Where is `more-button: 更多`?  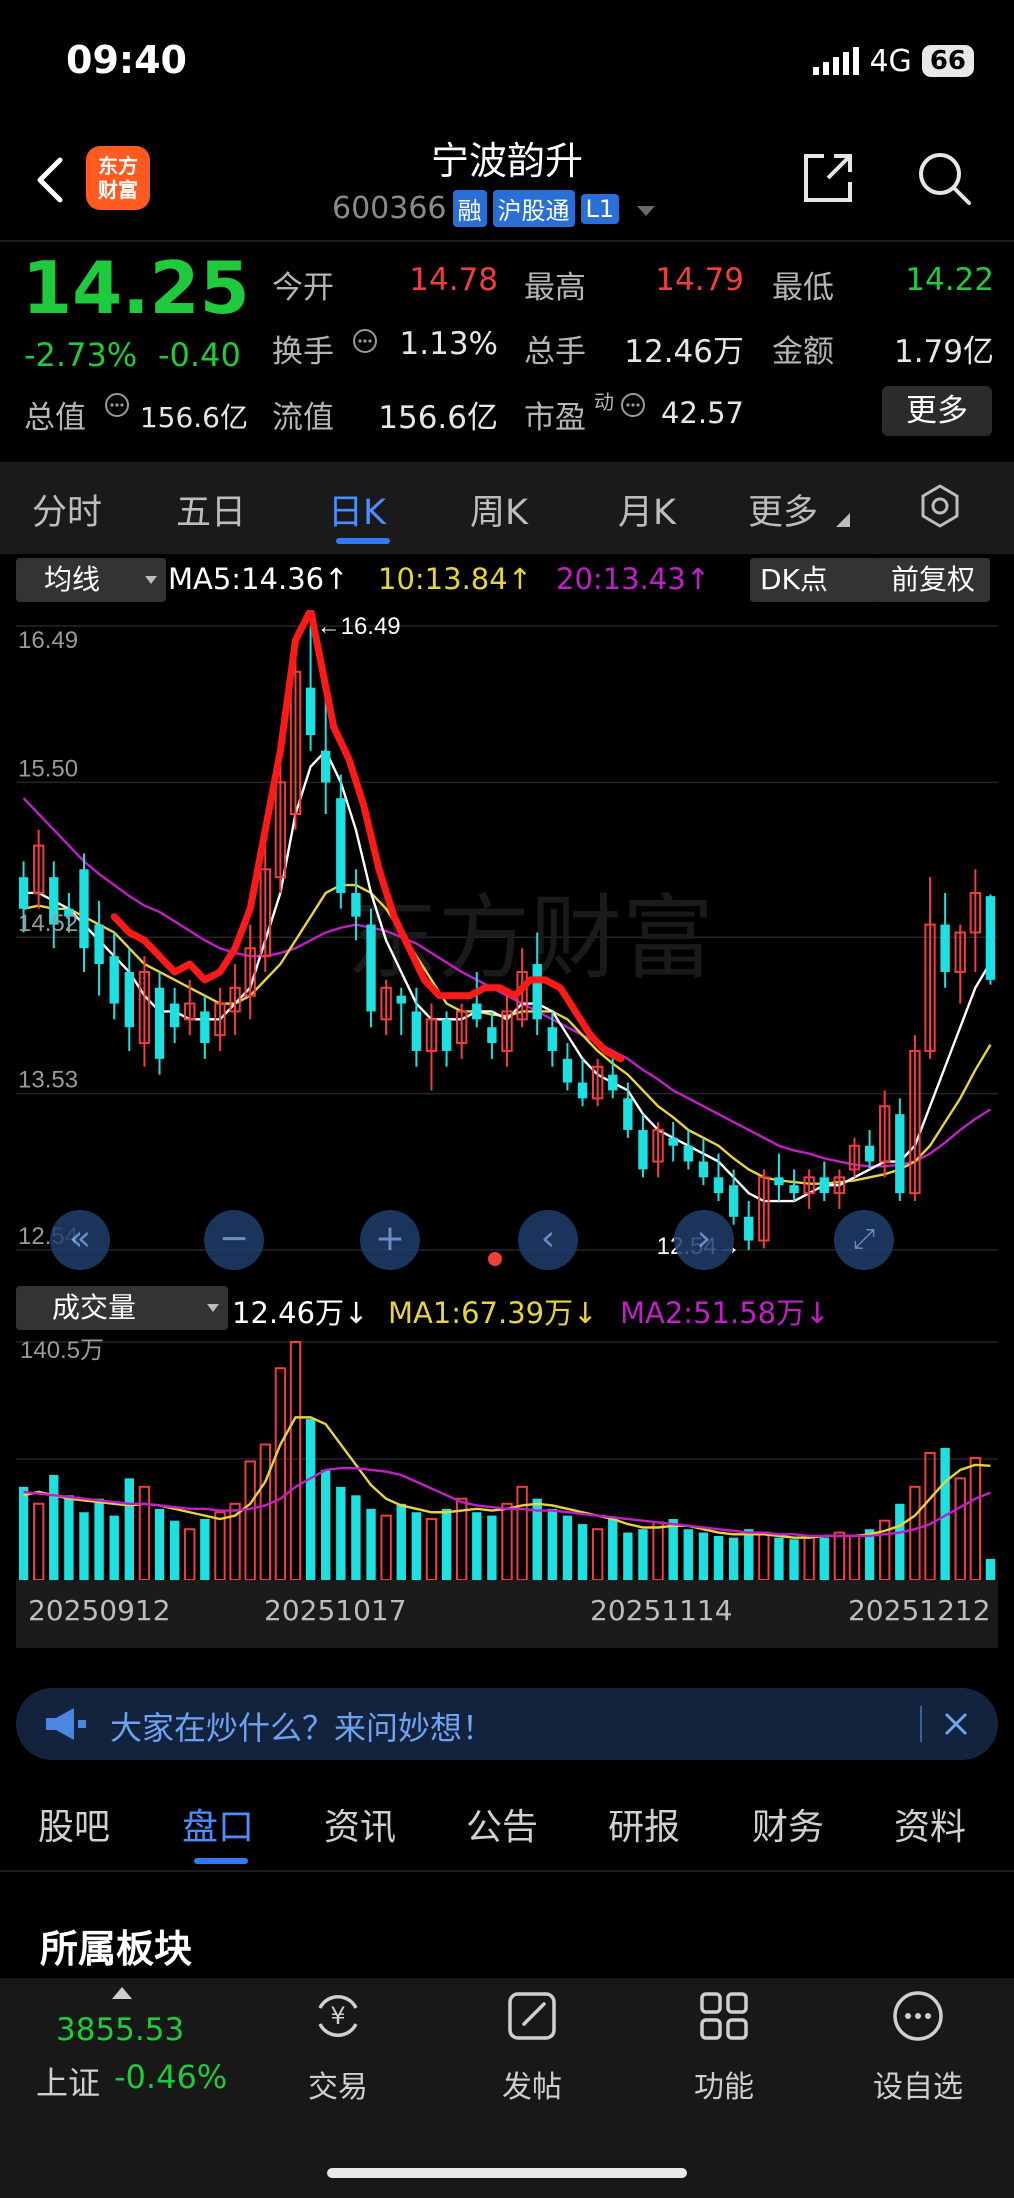
more-button: 更多 is located at coordinates (937, 411).